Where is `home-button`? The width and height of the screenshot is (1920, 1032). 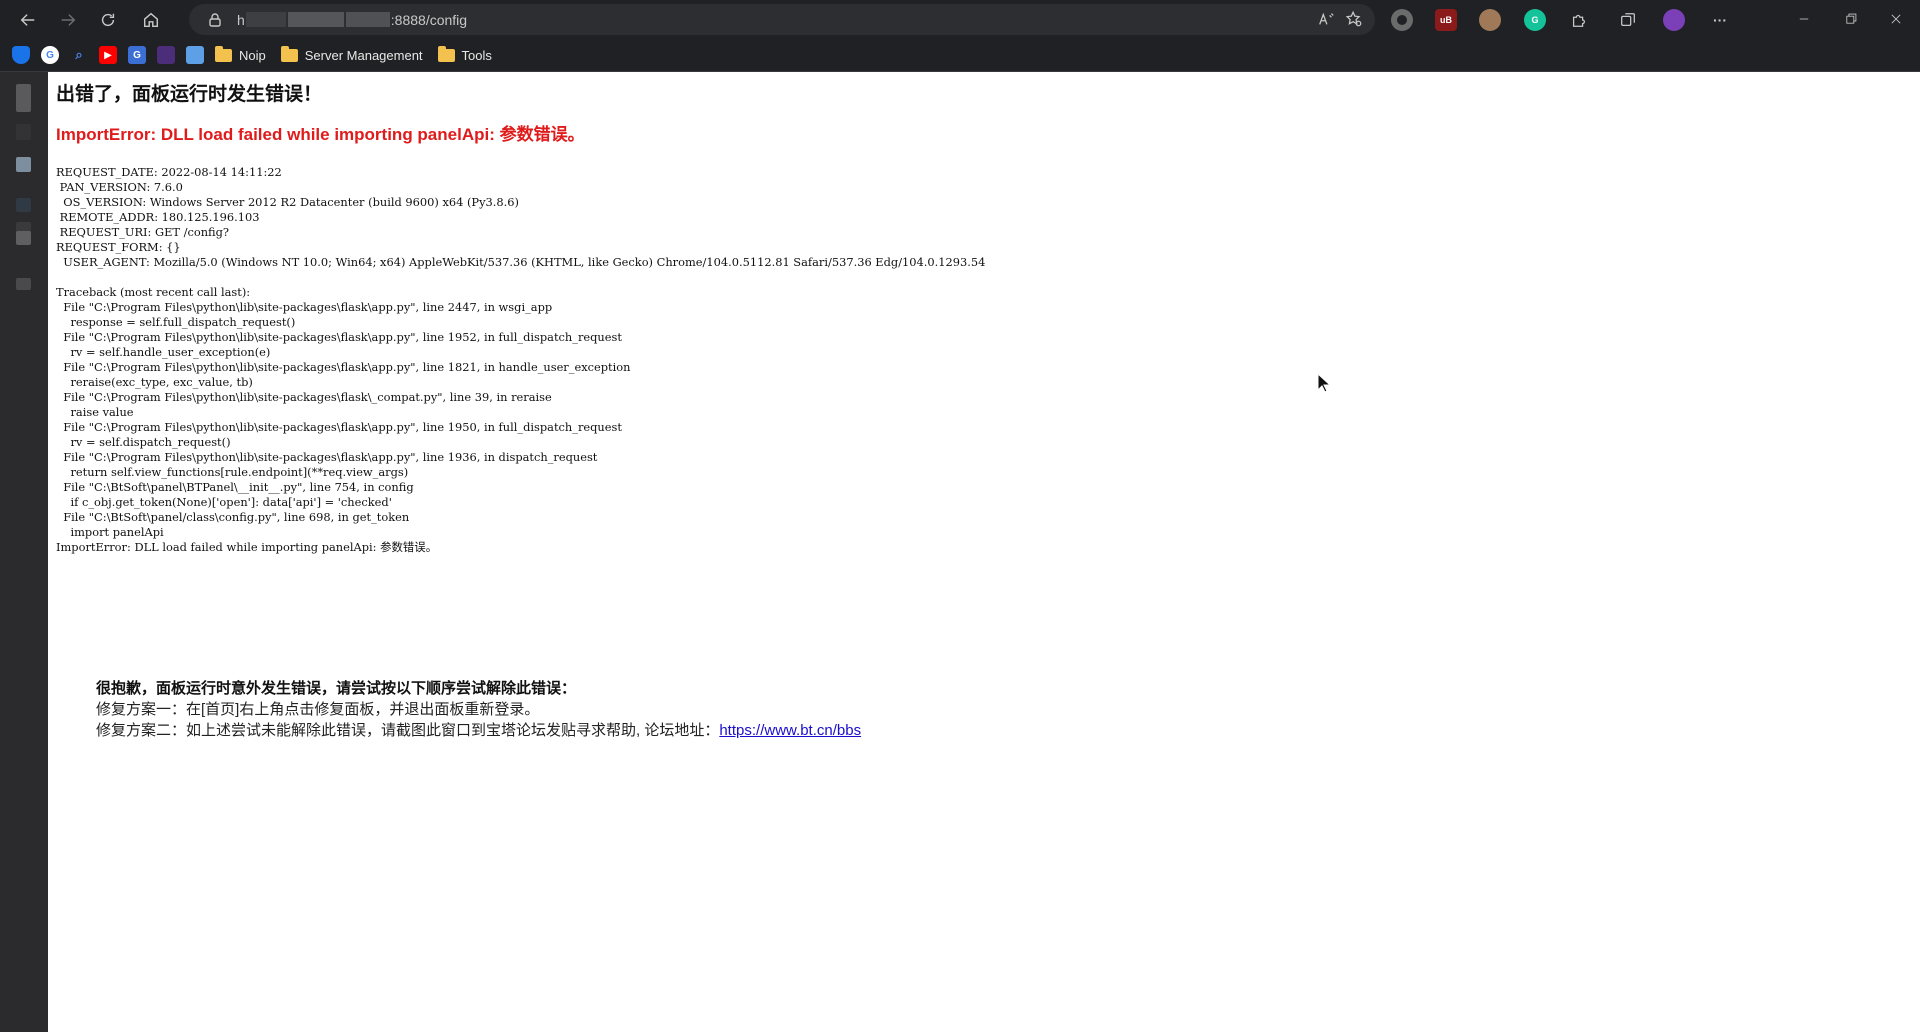 home-button is located at coordinates (151, 20).